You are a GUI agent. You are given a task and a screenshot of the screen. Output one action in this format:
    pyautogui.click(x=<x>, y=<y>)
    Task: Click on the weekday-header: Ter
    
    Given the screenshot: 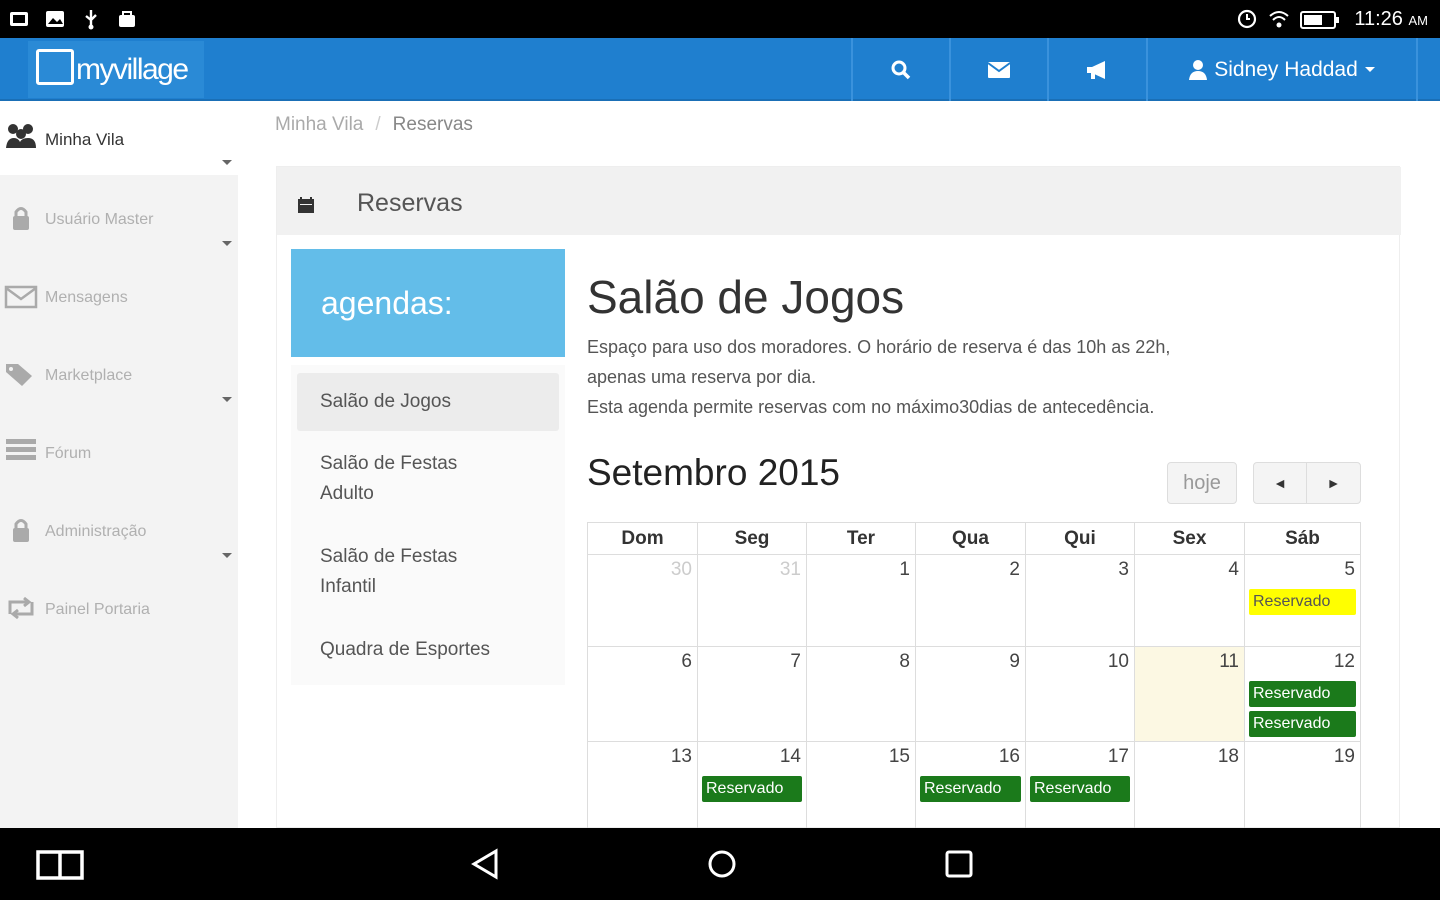 What is the action you would take?
    pyautogui.click(x=861, y=539)
    